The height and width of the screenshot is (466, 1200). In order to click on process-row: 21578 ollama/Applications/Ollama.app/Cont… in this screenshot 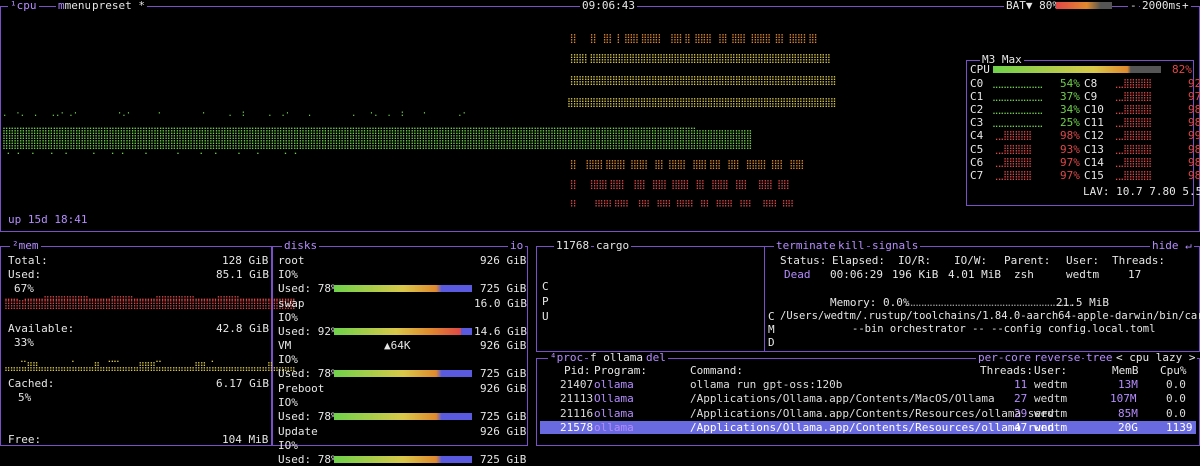, I will do `click(868, 427)`.